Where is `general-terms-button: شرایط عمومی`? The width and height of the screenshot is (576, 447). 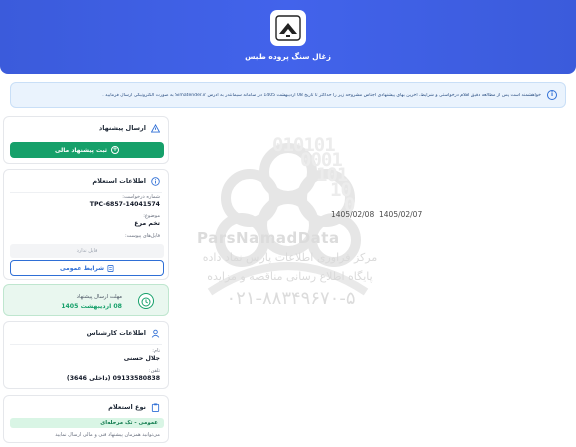 general-terms-button: شرایط عمومی is located at coordinates (87, 268).